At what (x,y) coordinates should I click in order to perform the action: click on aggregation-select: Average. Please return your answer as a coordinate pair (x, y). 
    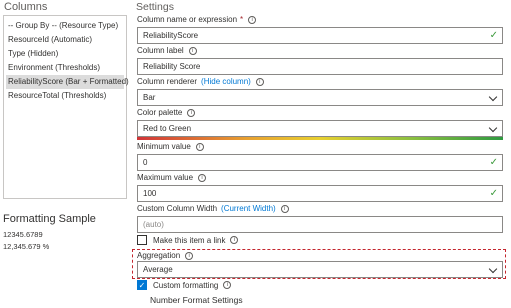
    Looking at the image, I should click on (320, 269).